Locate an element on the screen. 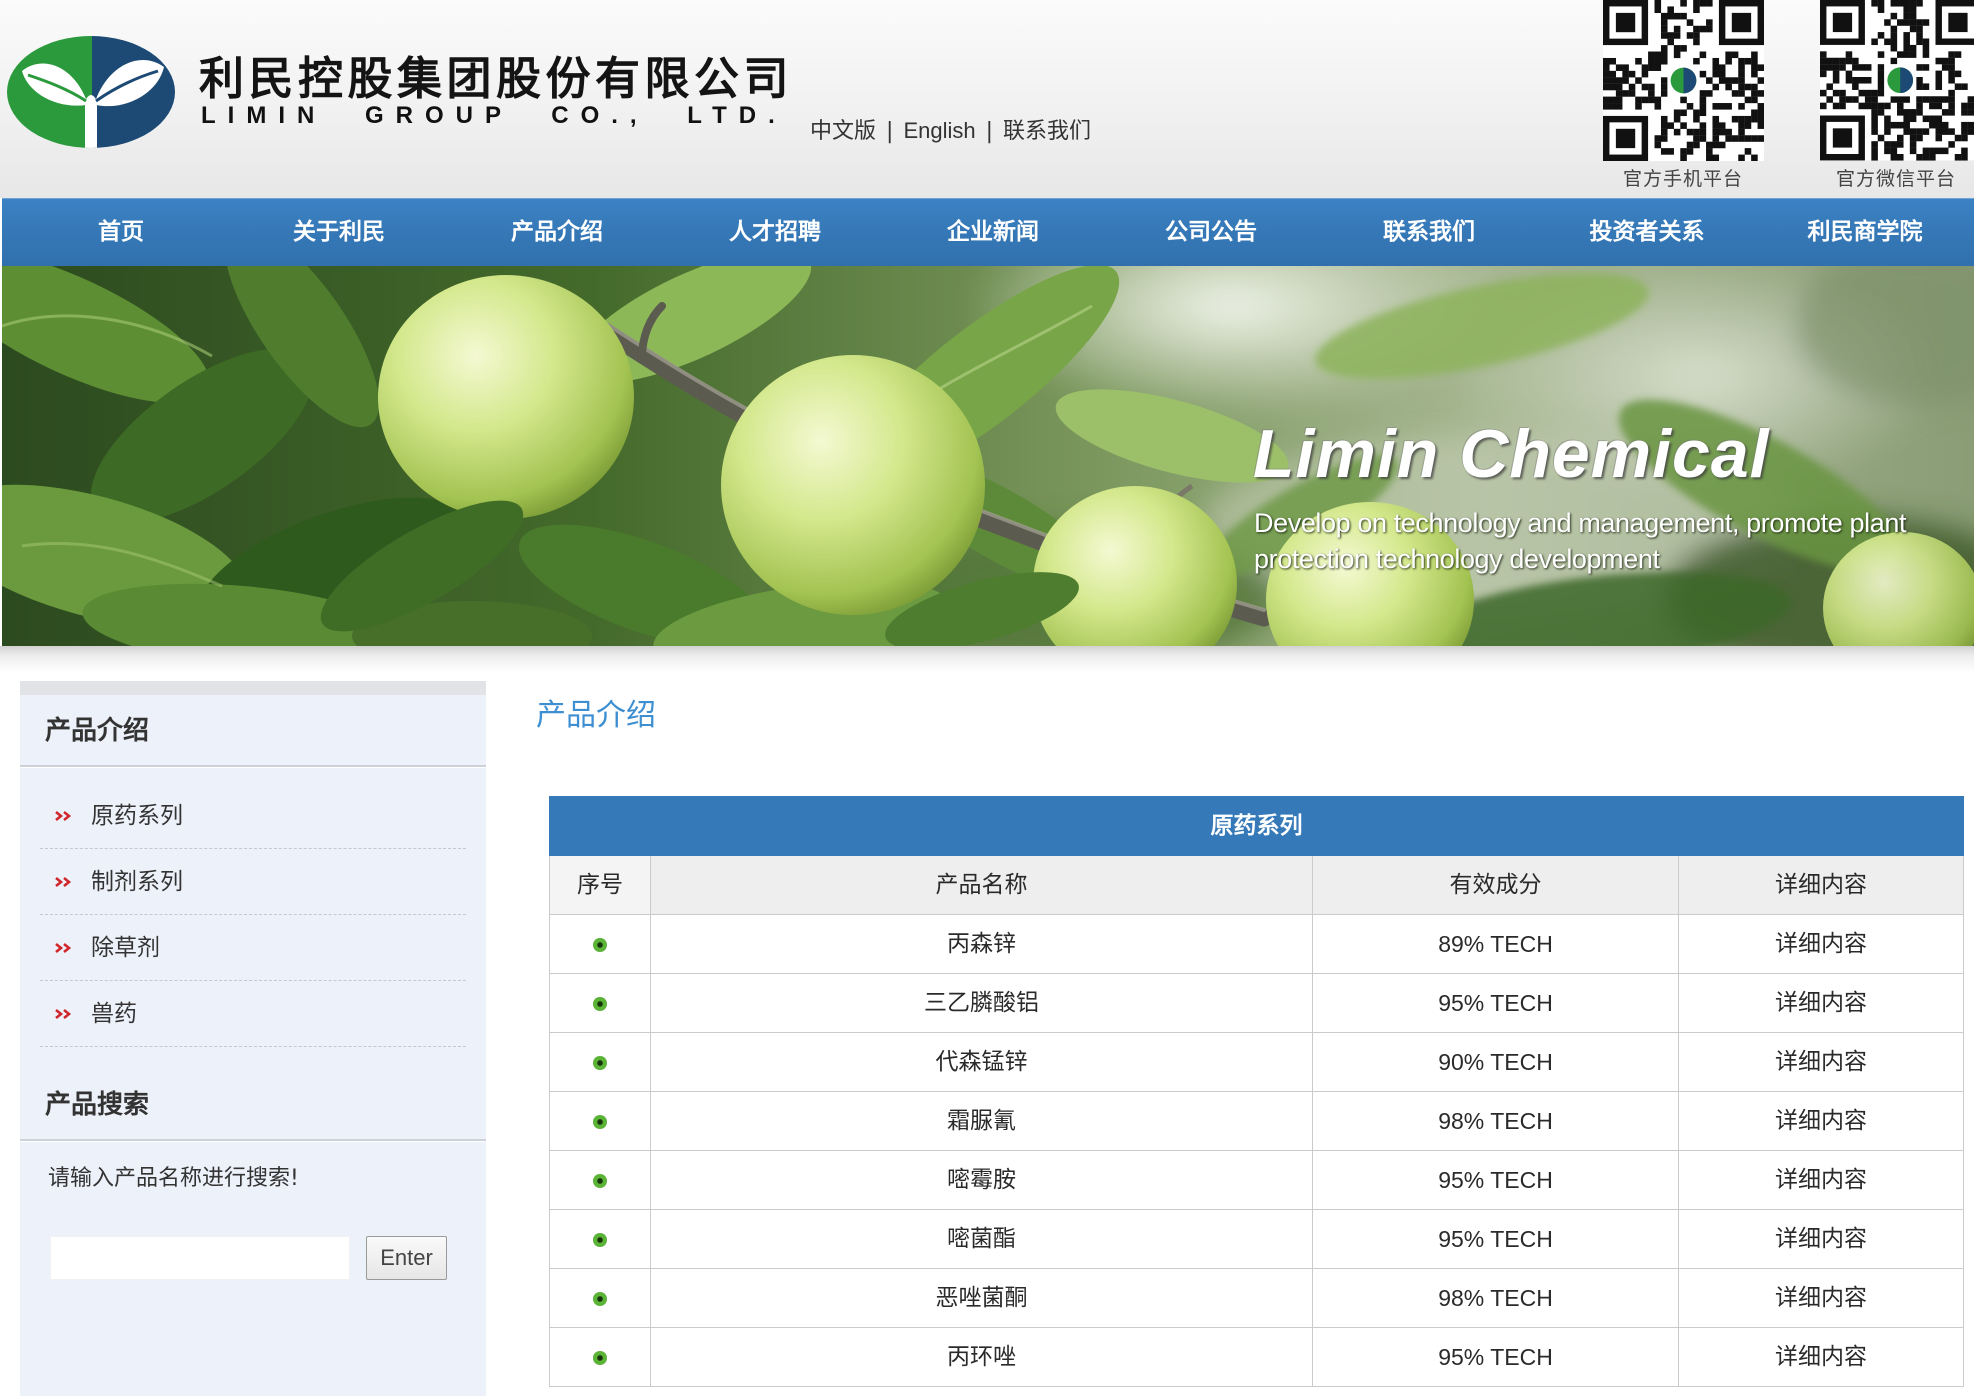  qr-mobile-label: 官方手机平台 is located at coordinates (1682, 179).